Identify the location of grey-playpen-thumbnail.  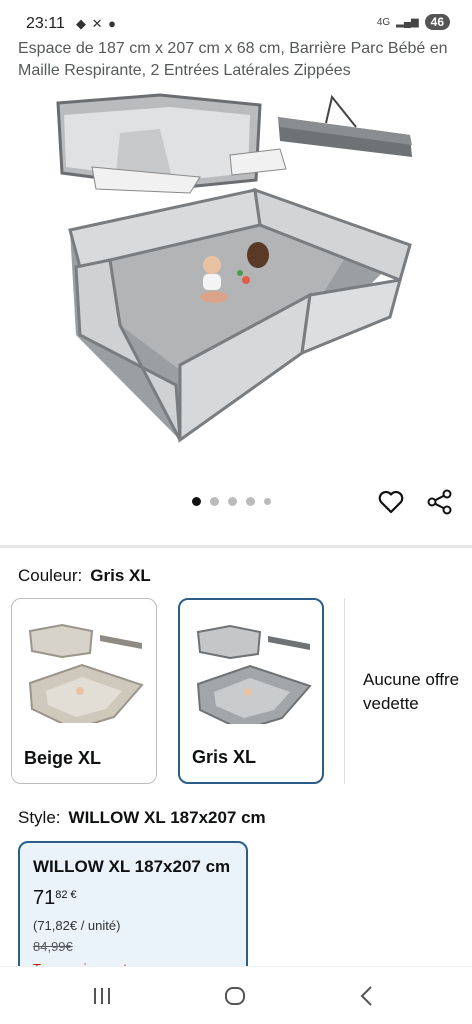
(254, 674).